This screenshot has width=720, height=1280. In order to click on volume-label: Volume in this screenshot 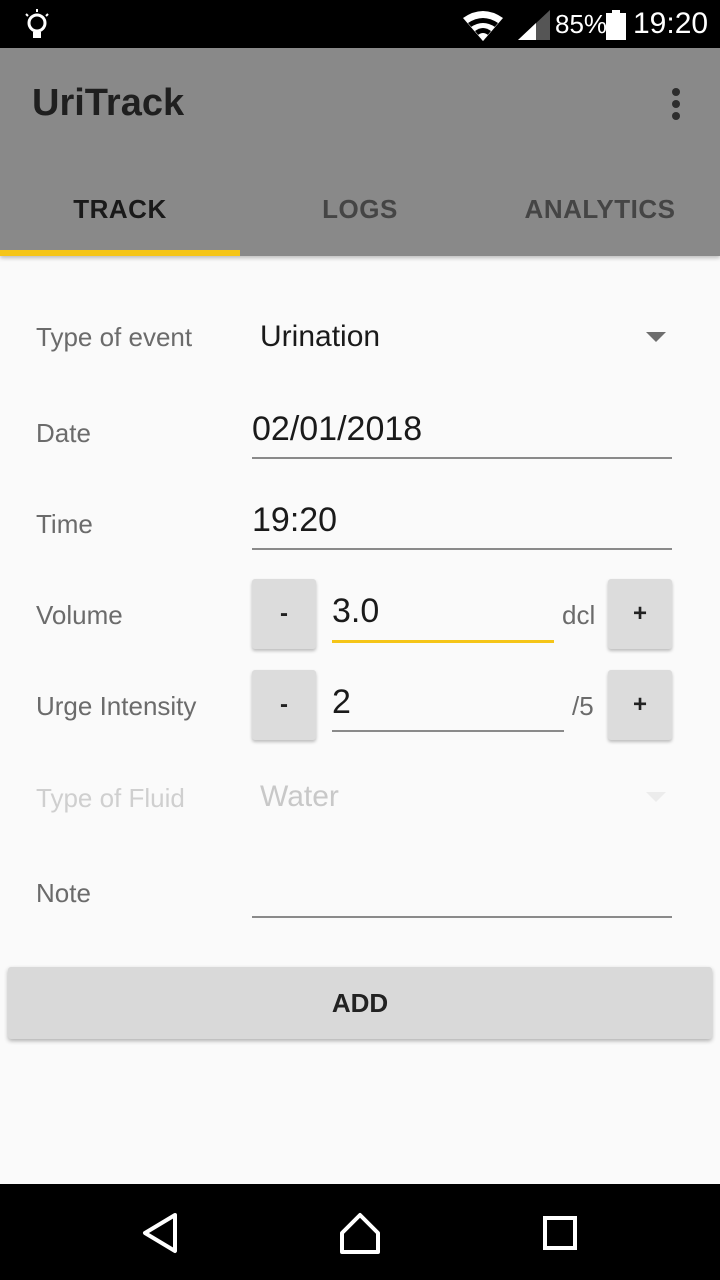, I will do `click(79, 615)`.